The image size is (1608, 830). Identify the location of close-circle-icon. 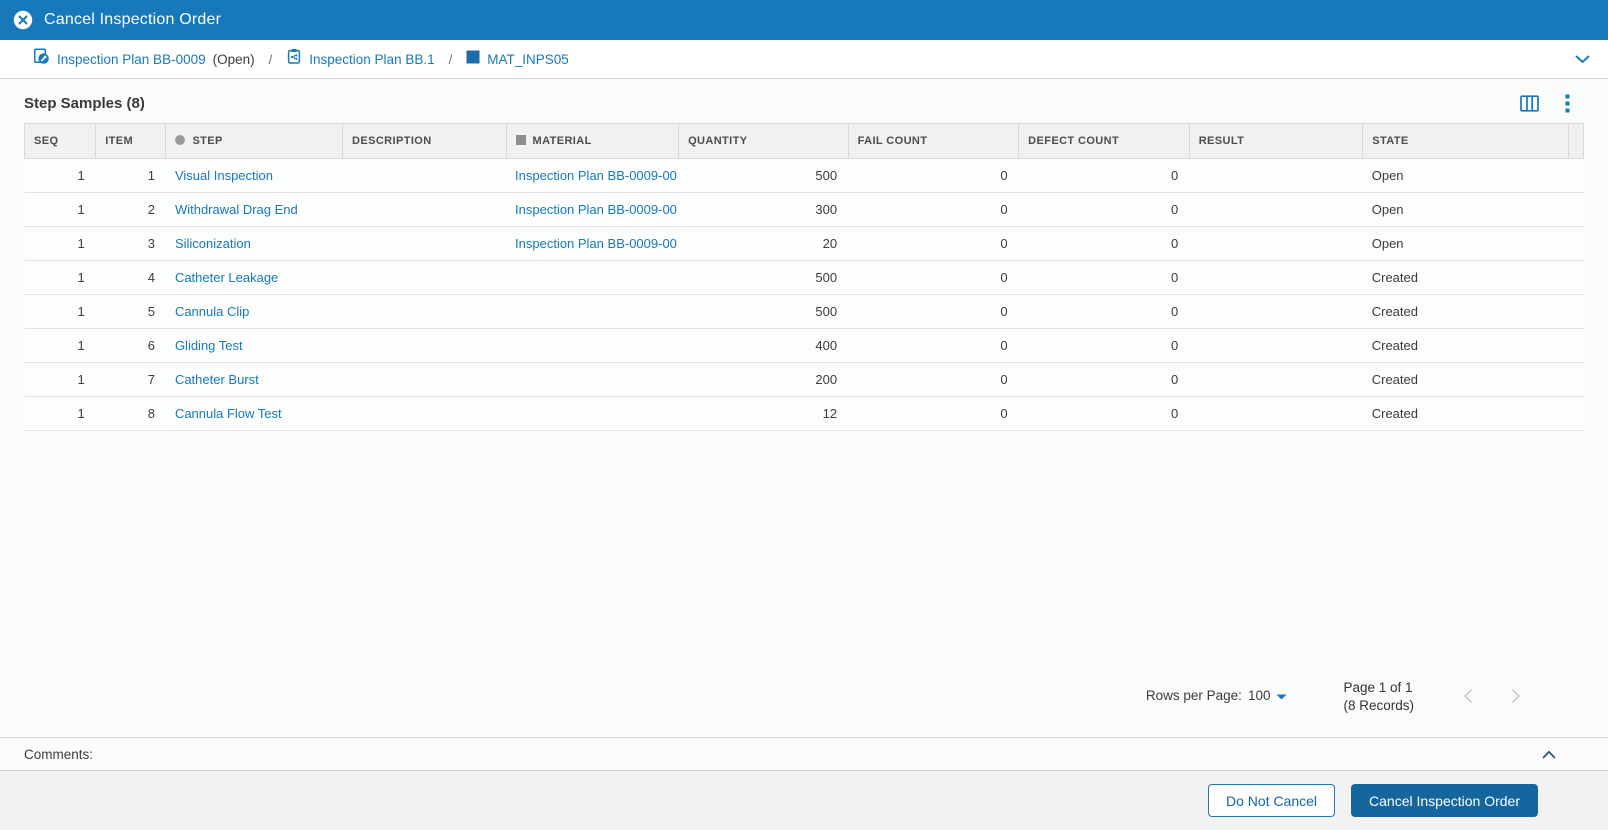
(23, 20).